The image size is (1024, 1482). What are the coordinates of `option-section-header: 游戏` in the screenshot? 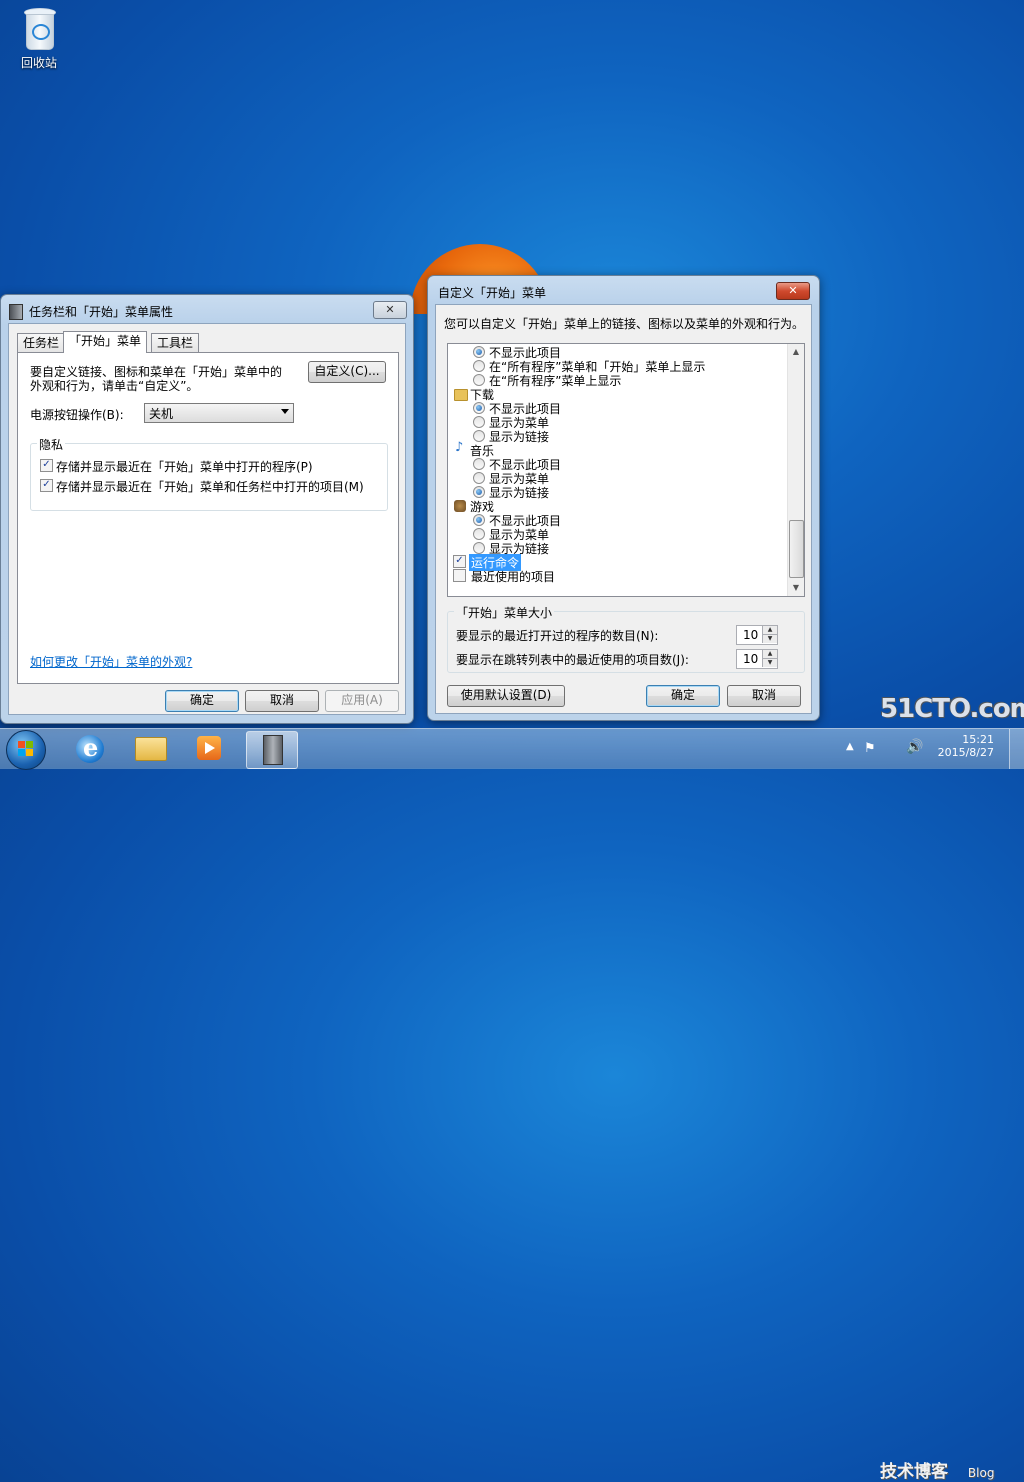 It's located at (617, 506).